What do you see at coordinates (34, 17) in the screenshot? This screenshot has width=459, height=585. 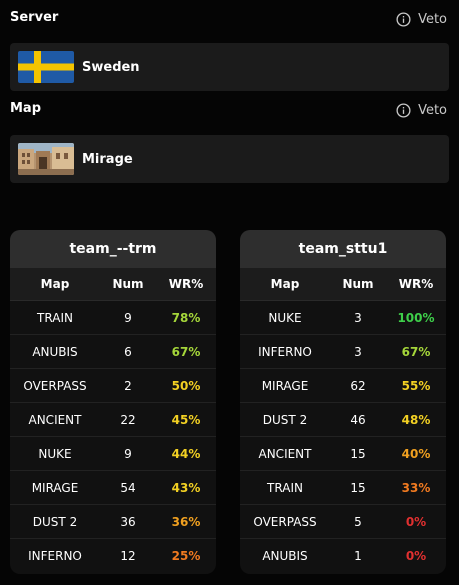 I see `server-title: Server` at bounding box center [34, 17].